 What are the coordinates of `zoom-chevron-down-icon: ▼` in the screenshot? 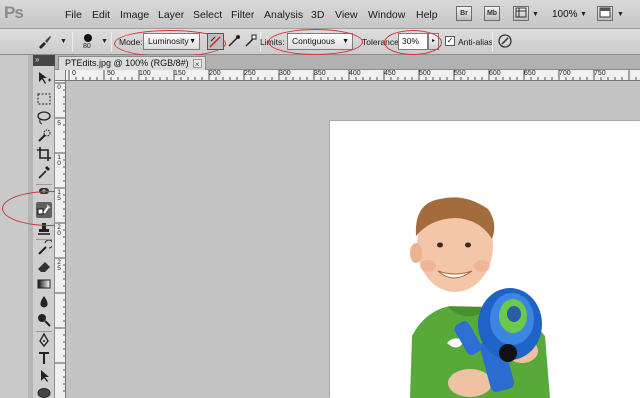 It's located at (583, 14).